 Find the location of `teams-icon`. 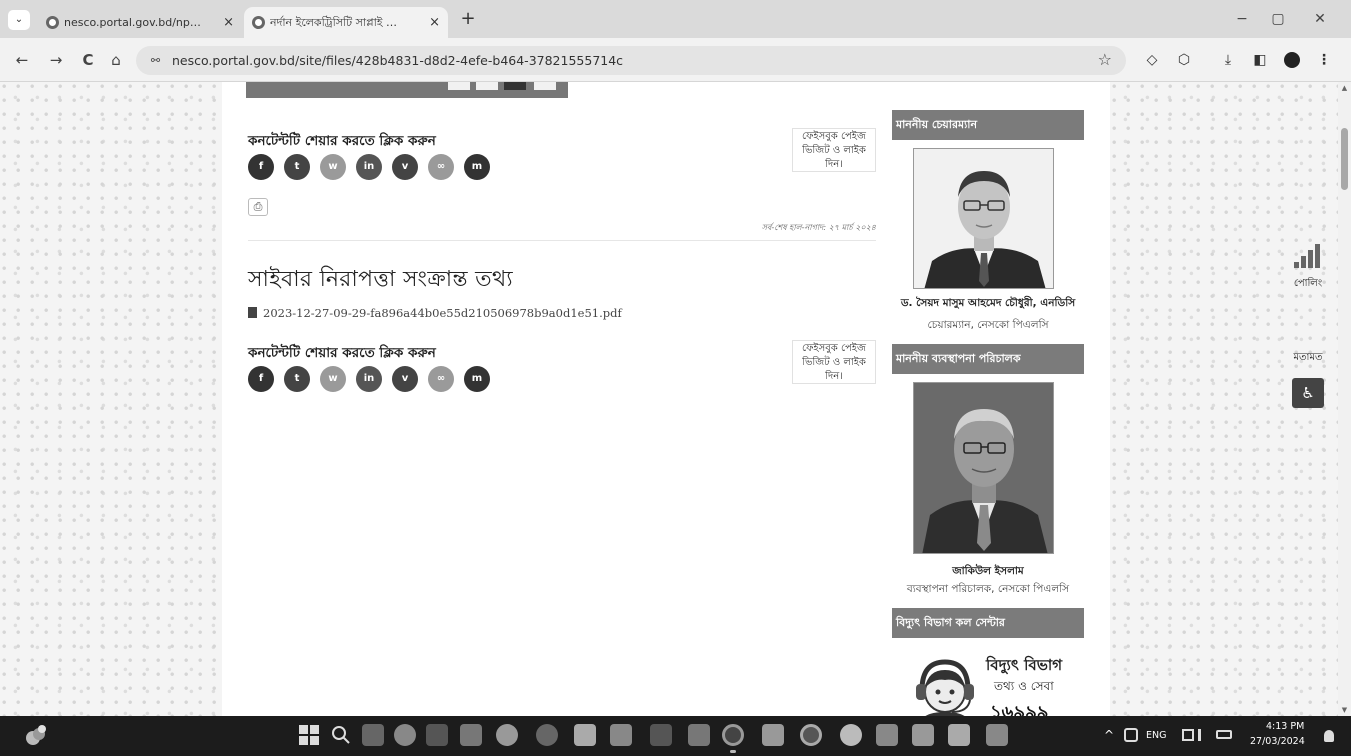

teams-icon is located at coordinates (887, 735).